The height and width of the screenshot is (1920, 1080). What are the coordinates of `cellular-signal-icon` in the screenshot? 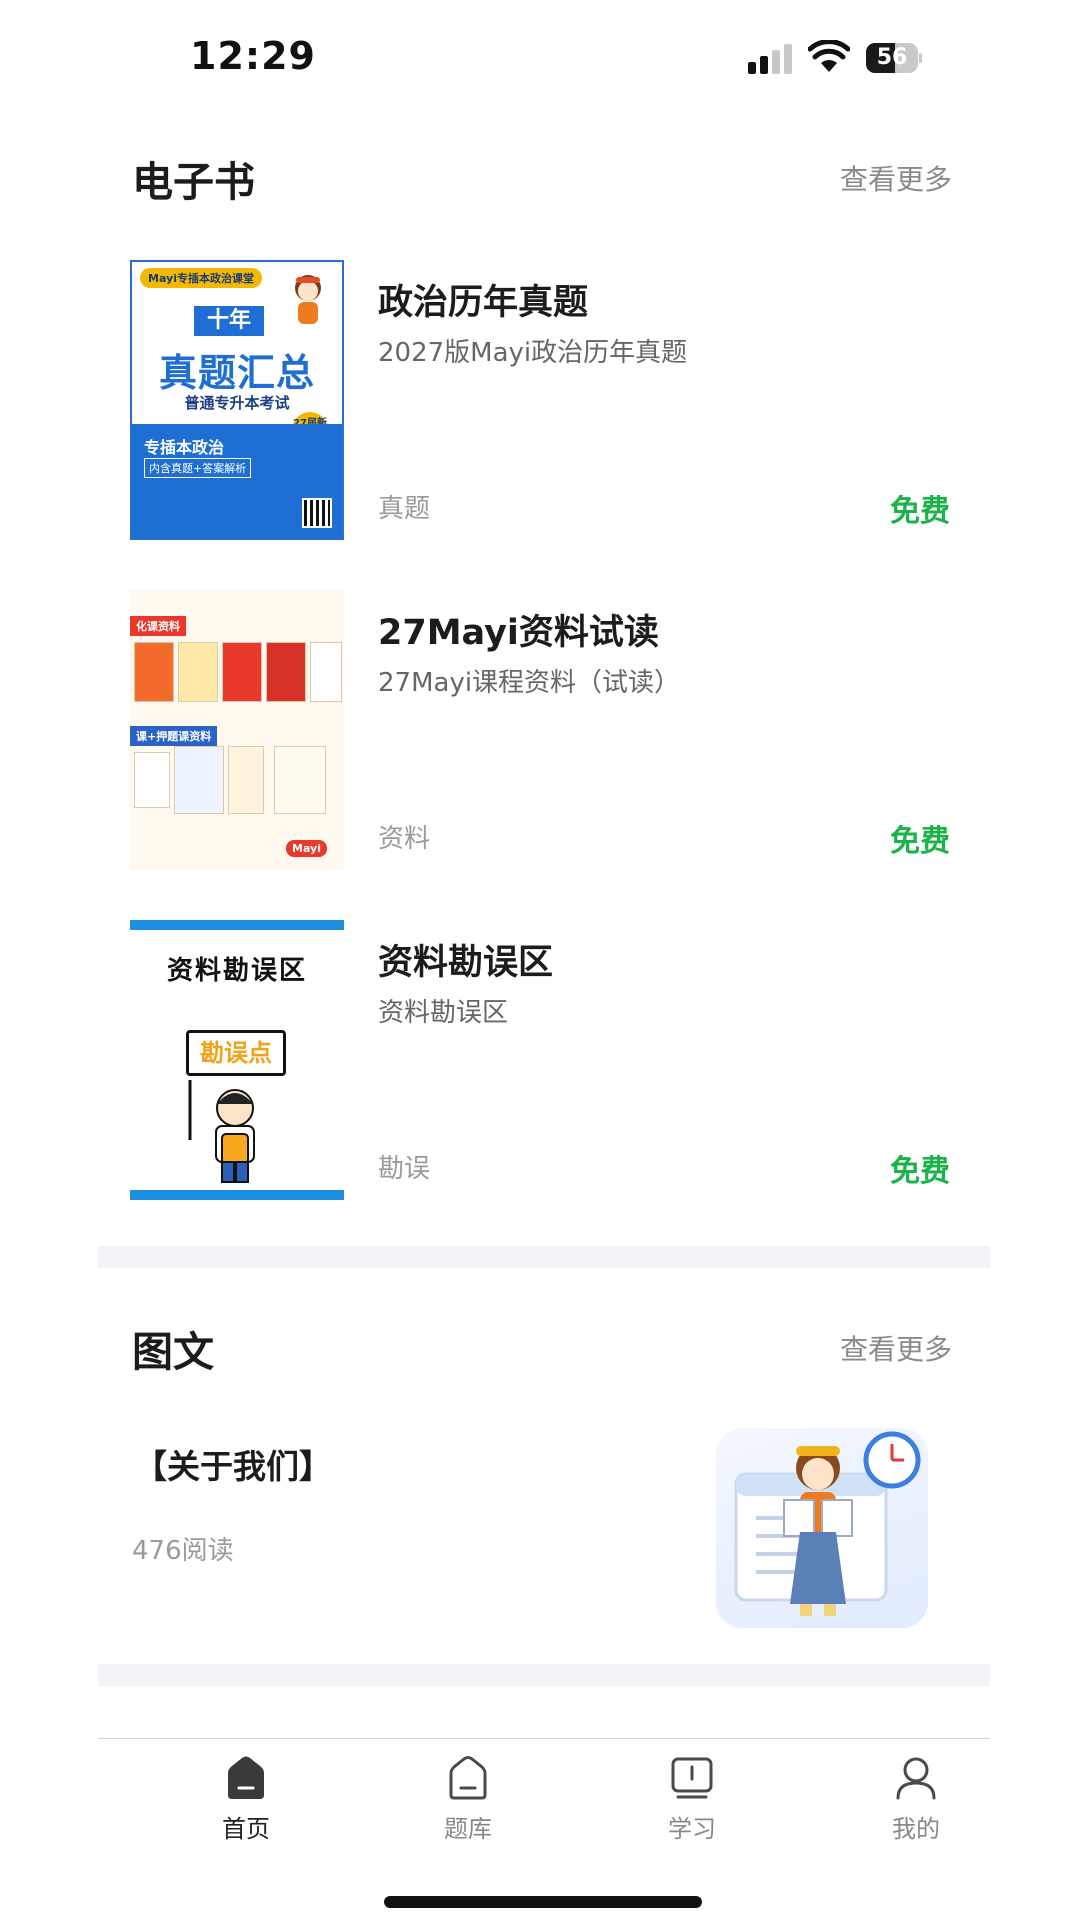 It's located at (770, 59).